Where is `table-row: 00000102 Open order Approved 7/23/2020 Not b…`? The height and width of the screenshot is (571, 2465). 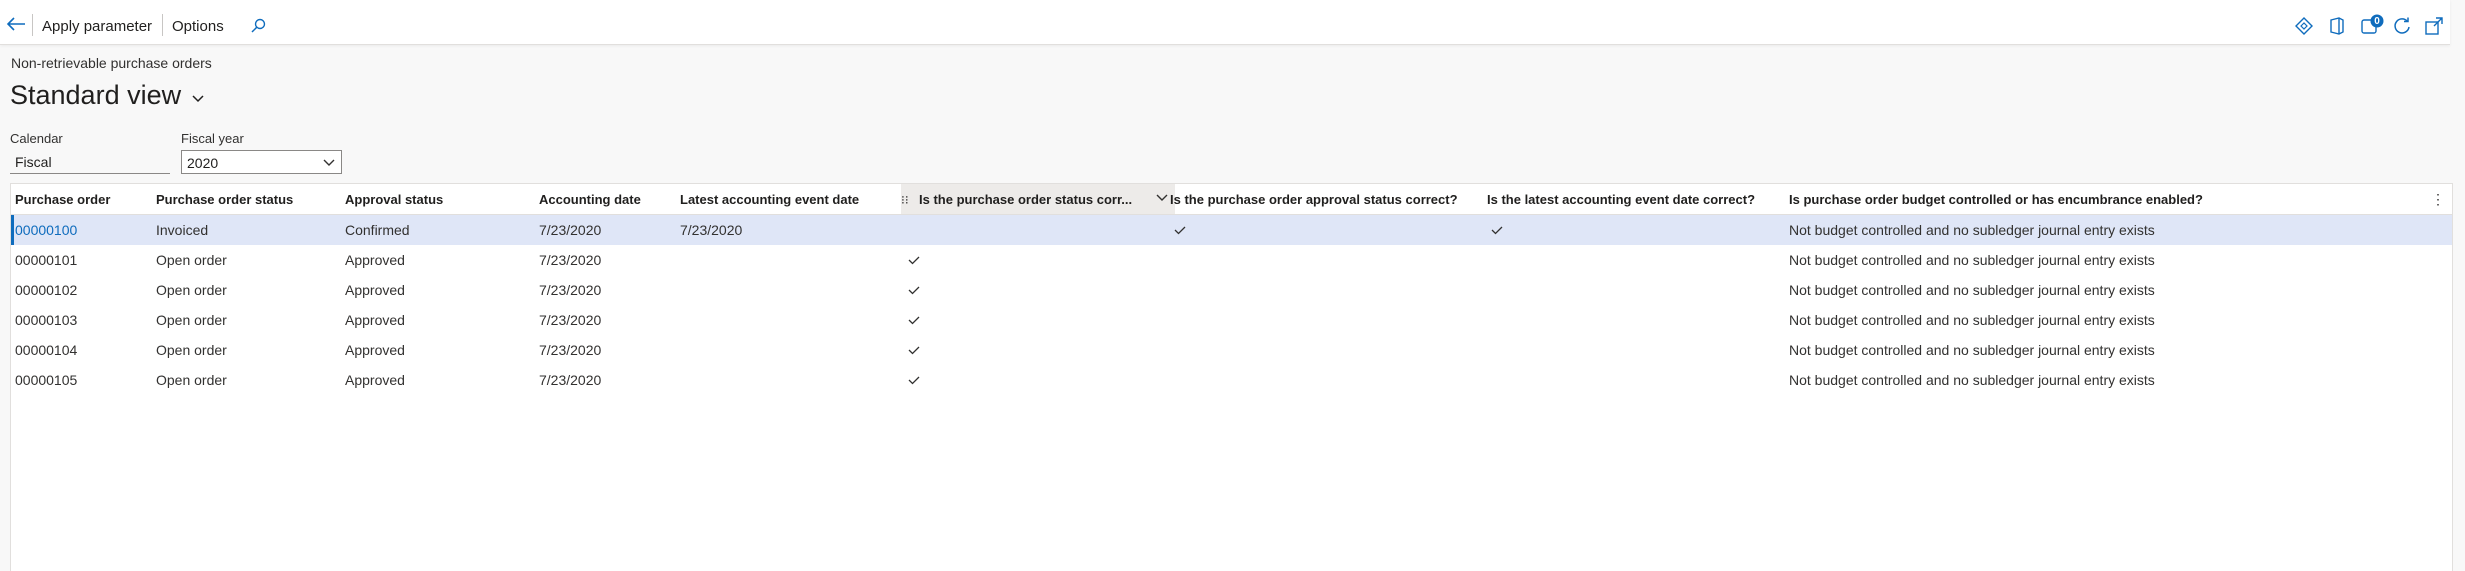 table-row: 00000102 Open order Approved 7/23/2020 Not b… is located at coordinates (1231, 290).